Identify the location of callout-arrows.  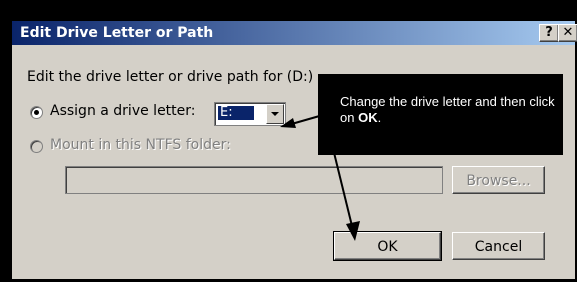
(320, 177).